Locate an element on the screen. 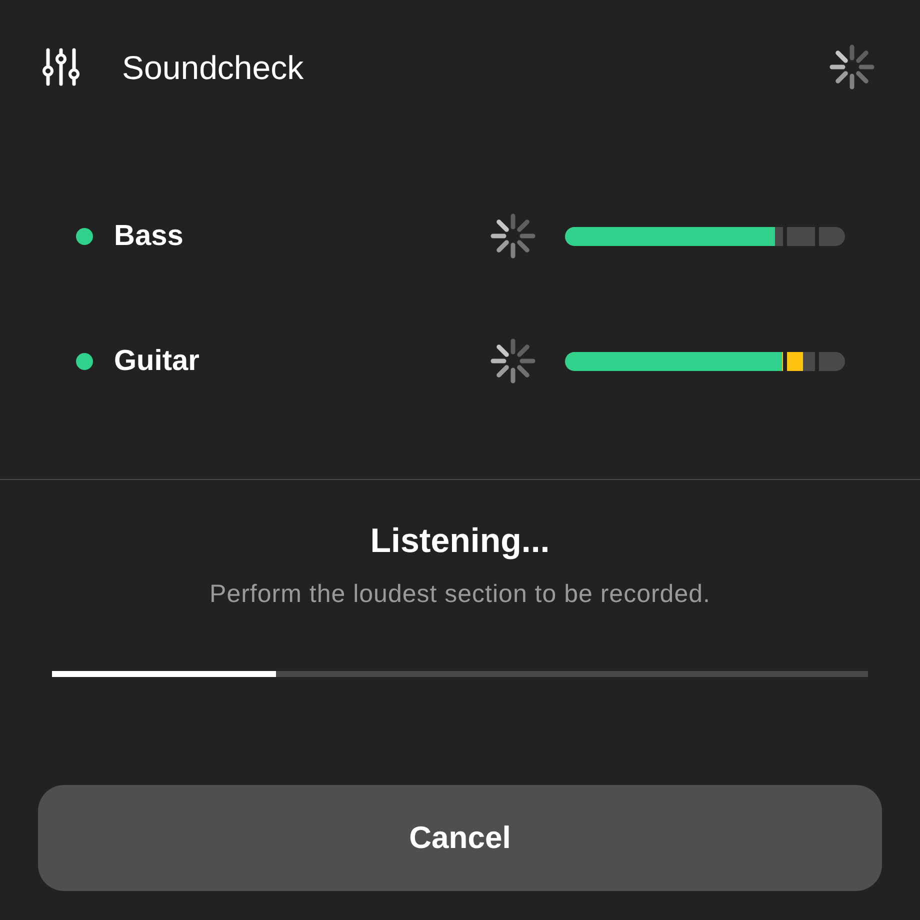 Image resolution: width=920 pixels, height=920 pixels. status-message: Perform the loudest section to be recorded. is located at coordinates (460, 594).